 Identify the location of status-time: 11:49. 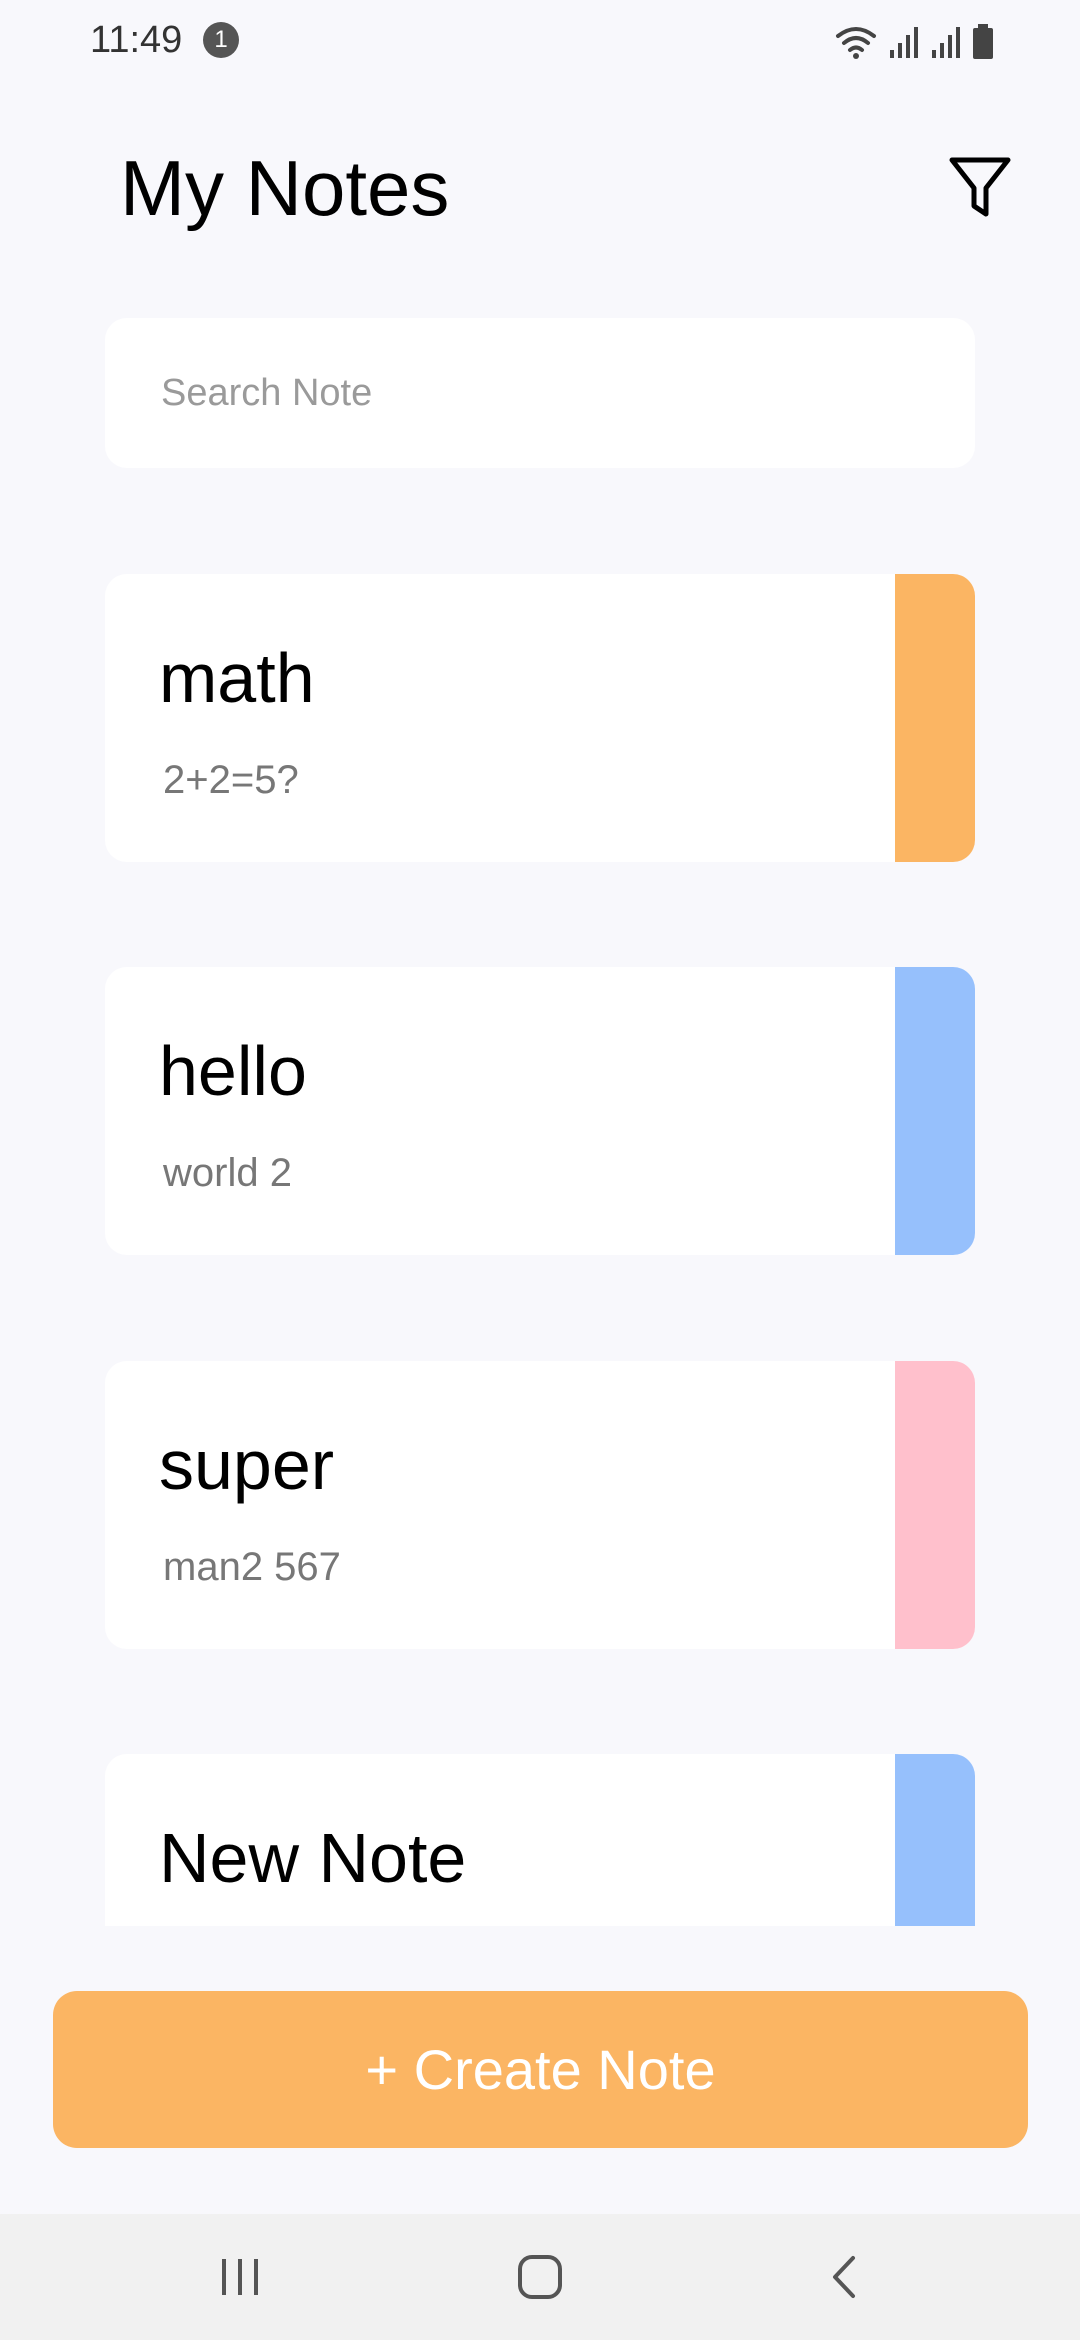
(136, 40).